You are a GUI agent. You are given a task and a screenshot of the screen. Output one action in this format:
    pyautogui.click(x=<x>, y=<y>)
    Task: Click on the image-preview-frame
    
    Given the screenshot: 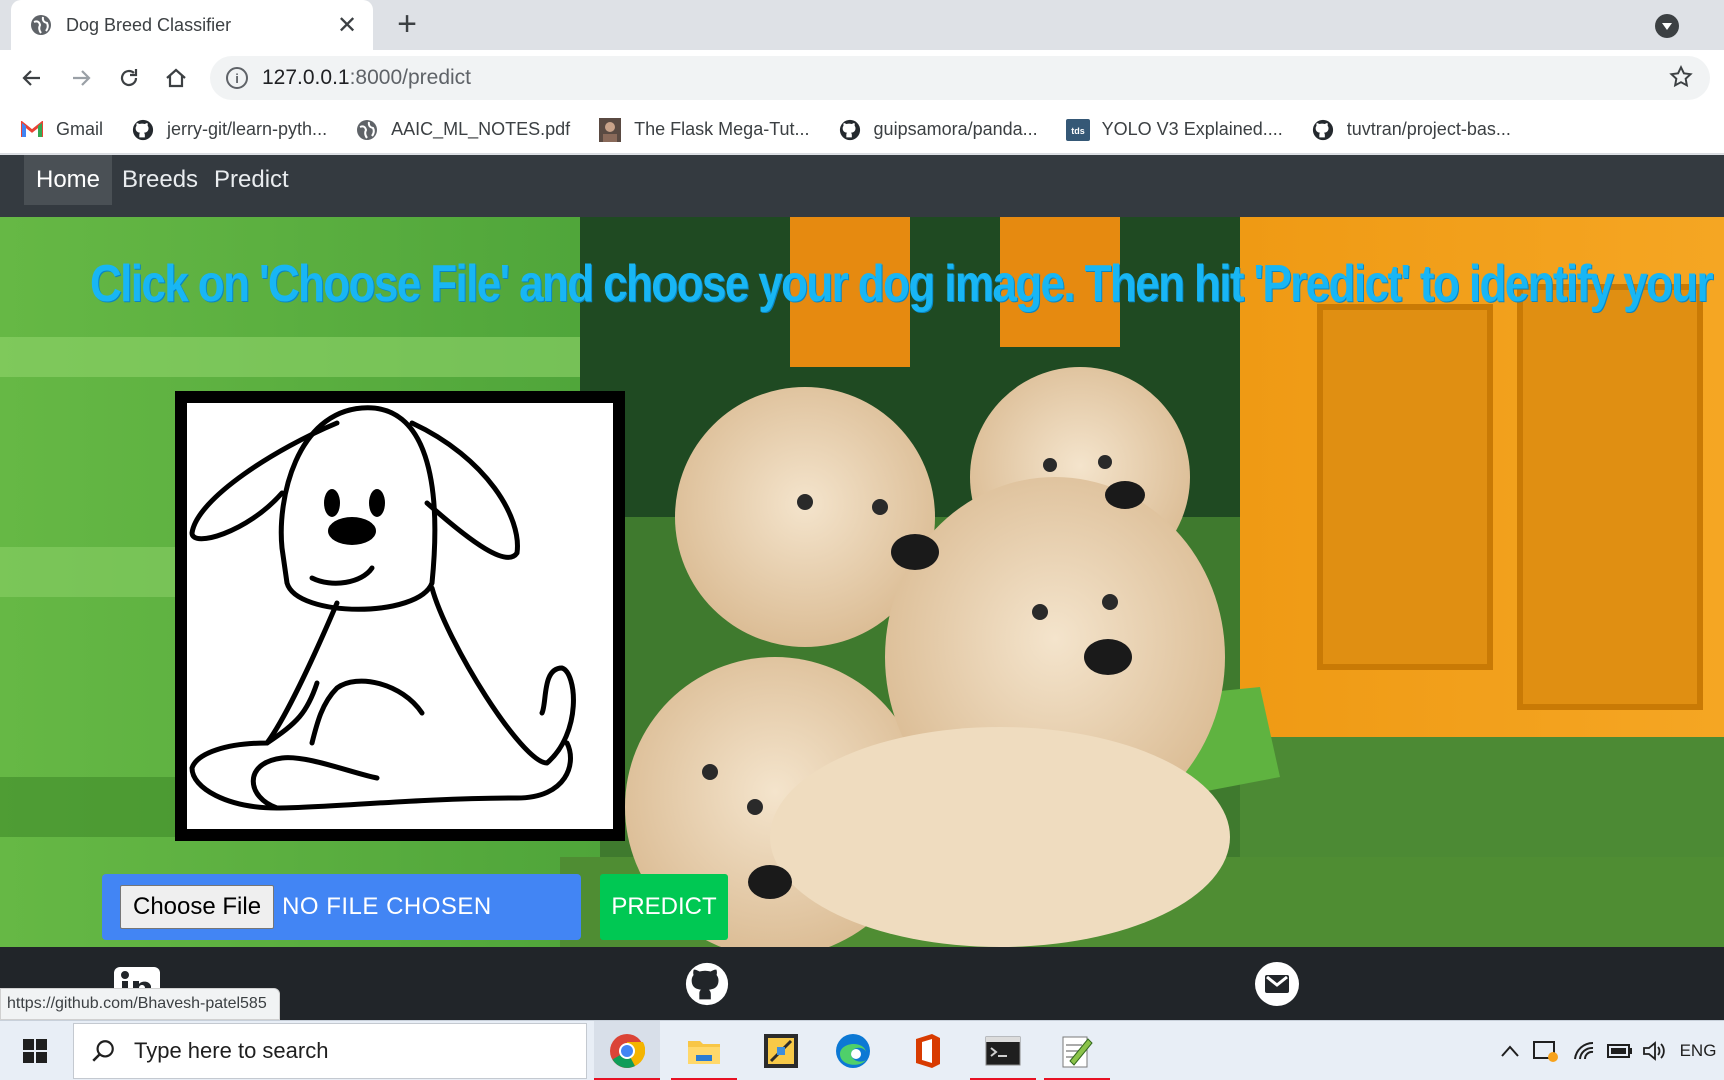 What is the action you would take?
    pyautogui.click(x=400, y=616)
    